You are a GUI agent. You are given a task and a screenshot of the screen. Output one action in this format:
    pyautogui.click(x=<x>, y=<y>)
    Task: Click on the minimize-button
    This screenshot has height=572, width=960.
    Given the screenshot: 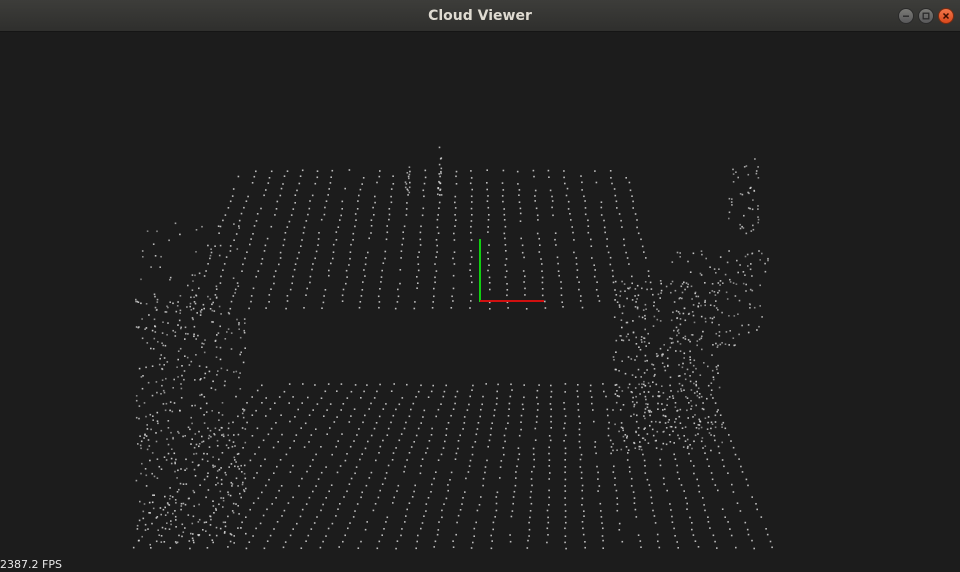 What is the action you would take?
    pyautogui.click(x=906, y=16)
    